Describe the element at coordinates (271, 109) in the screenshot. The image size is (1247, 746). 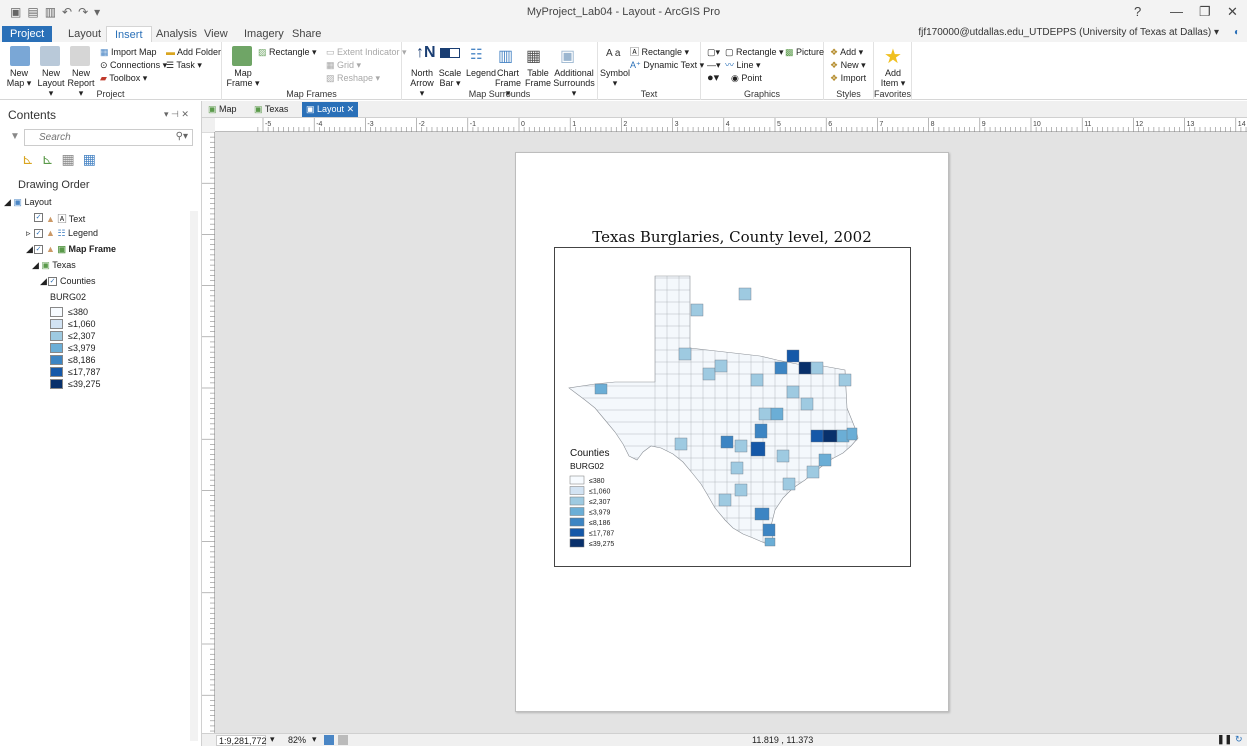
I see `tab-texas-view: ▣ Texas` at that location.